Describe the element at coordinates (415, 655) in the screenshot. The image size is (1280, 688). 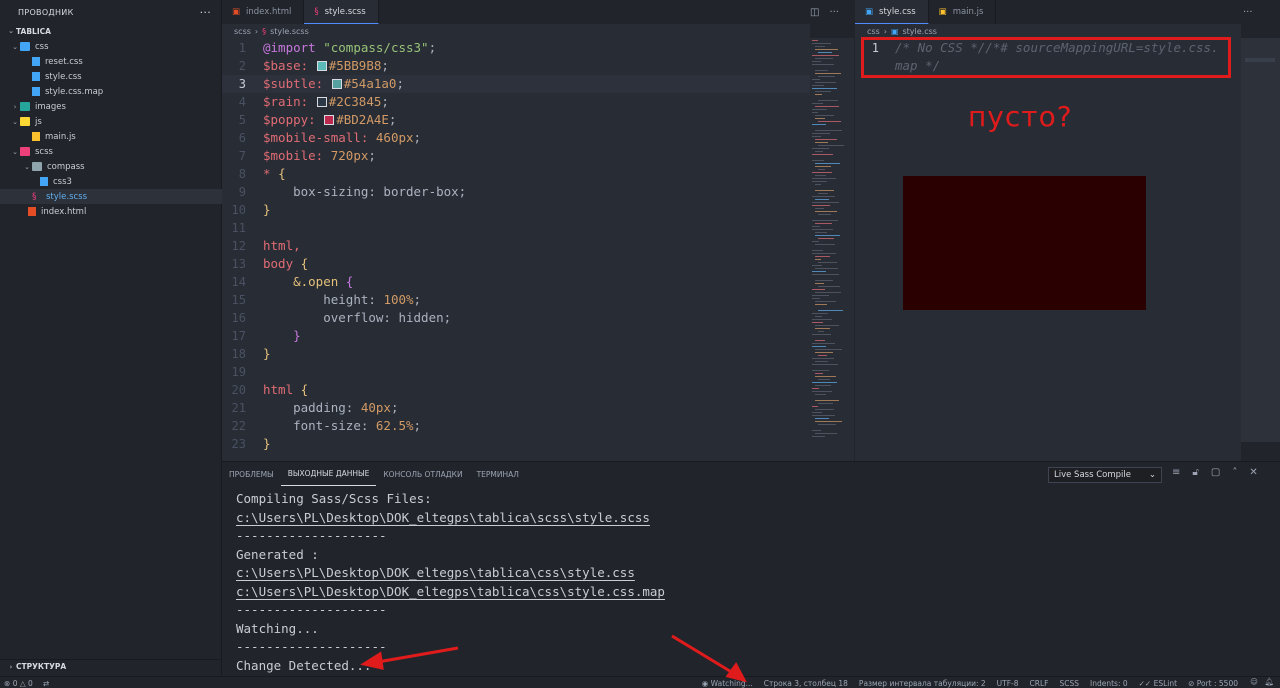
I see `annotation-arrow-change-detected` at that location.